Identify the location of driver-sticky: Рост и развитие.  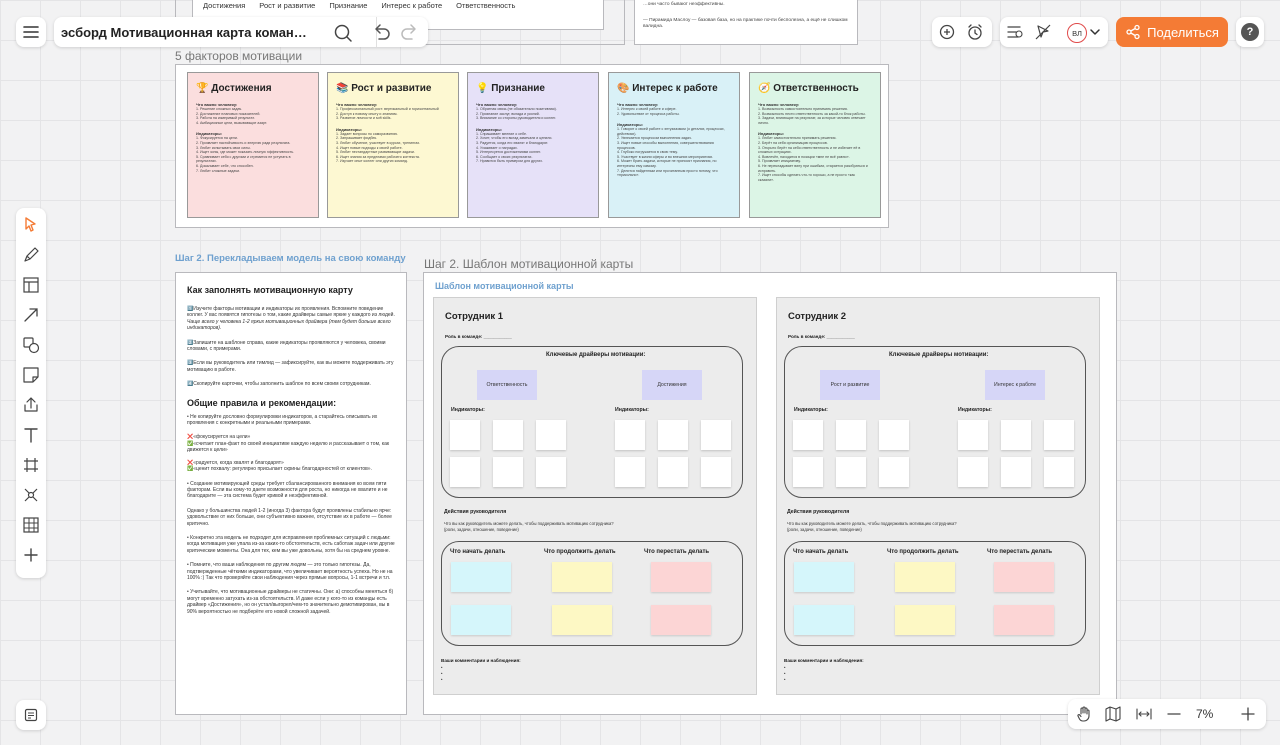
(850, 385).